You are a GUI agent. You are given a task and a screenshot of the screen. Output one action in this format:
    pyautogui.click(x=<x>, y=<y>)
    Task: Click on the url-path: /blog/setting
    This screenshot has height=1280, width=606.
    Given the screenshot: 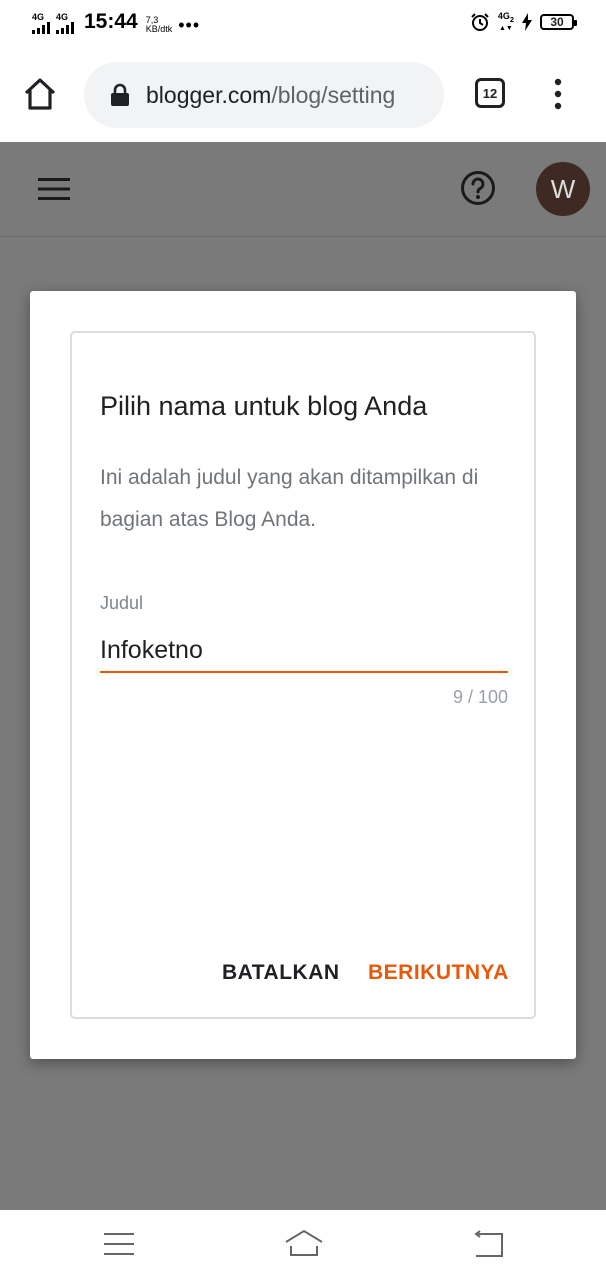 What is the action you would take?
    pyautogui.click(x=333, y=94)
    